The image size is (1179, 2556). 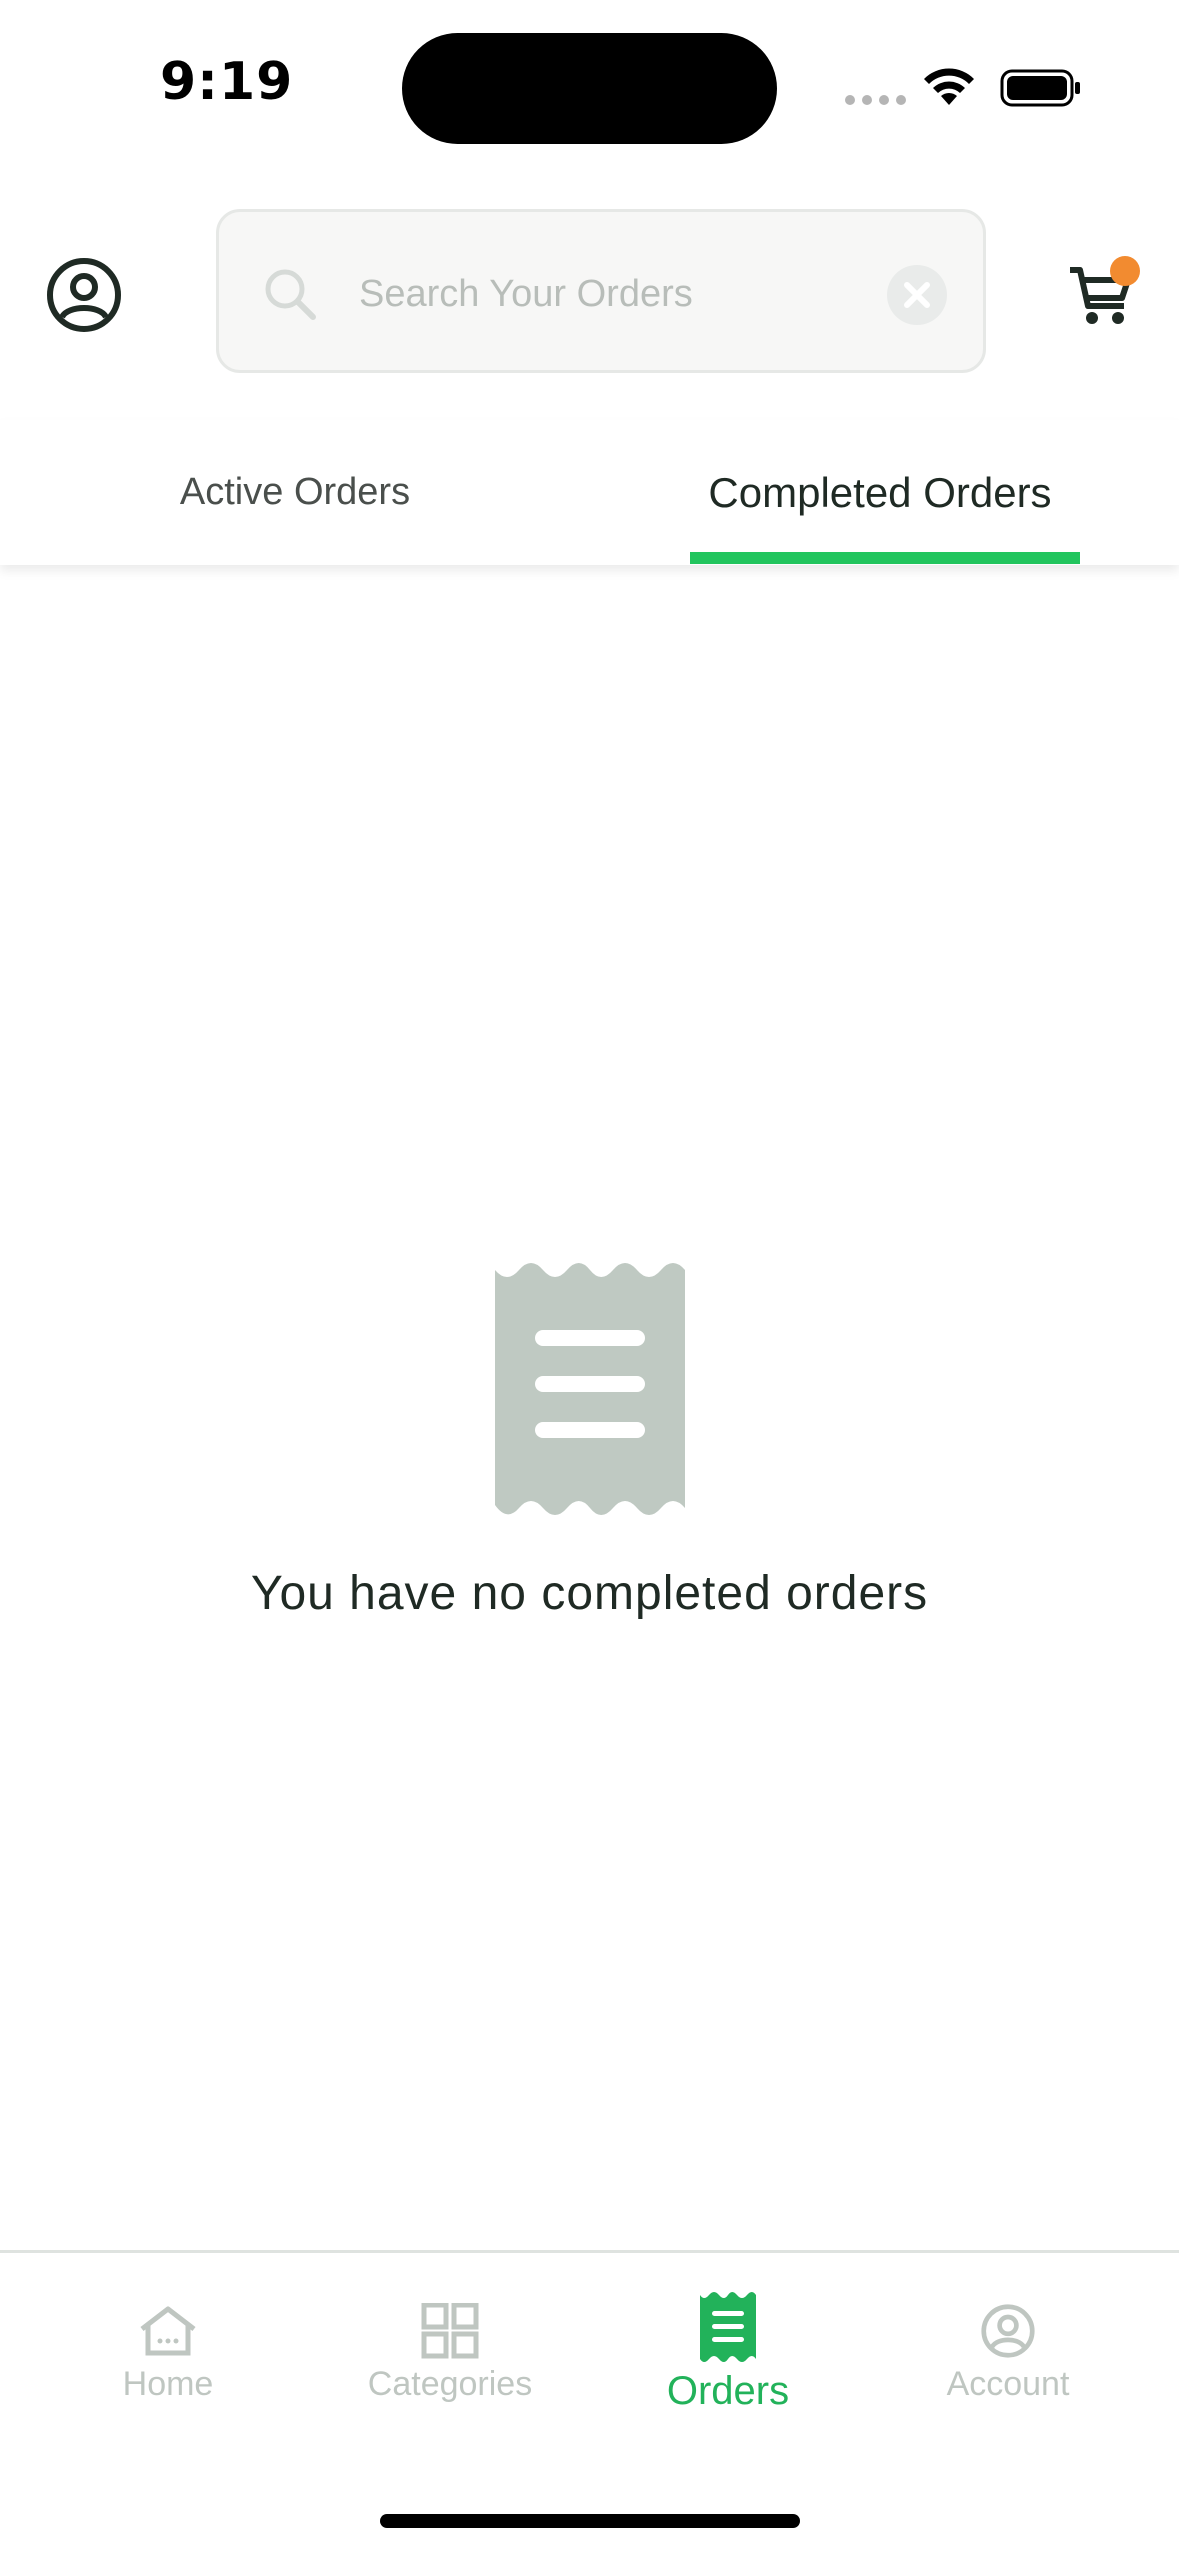 What do you see at coordinates (728, 2391) in the screenshot?
I see `nav-label-orders: Orders` at bounding box center [728, 2391].